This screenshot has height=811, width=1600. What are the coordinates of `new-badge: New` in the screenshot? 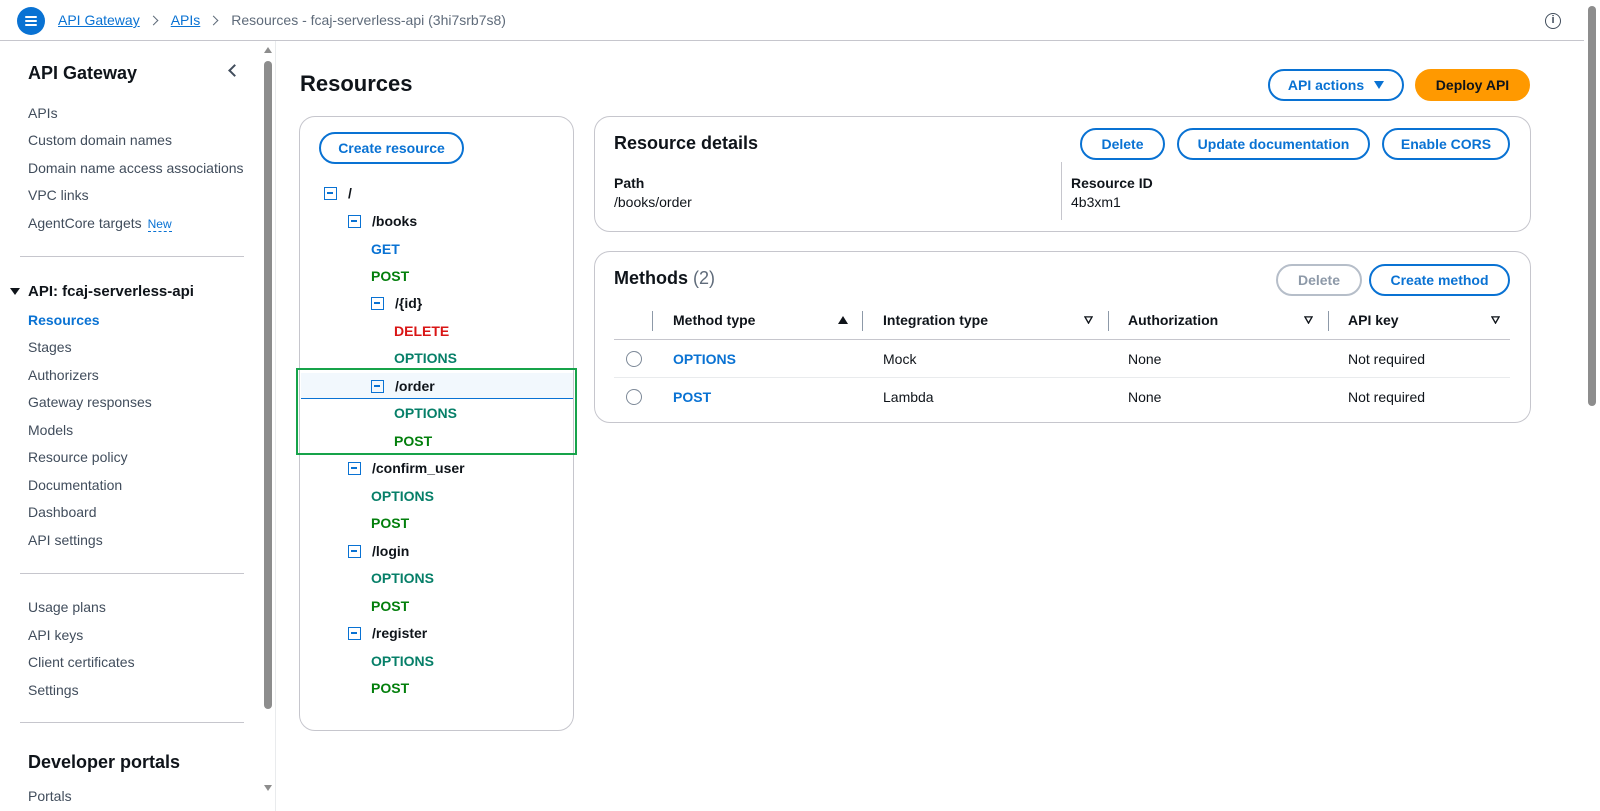 It's located at (159, 224).